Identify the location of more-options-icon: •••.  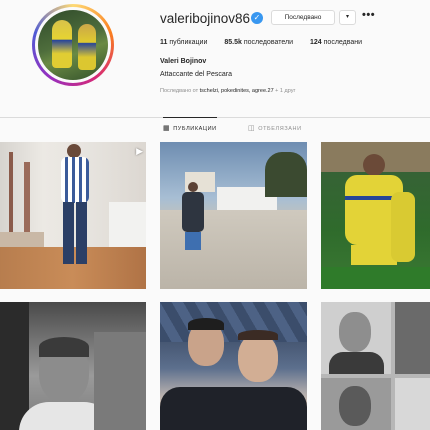
(368, 15).